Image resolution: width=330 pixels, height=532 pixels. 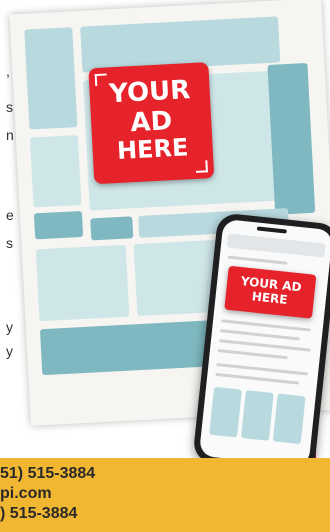 I want to click on ad-text-line: AD, so click(x=151, y=122).